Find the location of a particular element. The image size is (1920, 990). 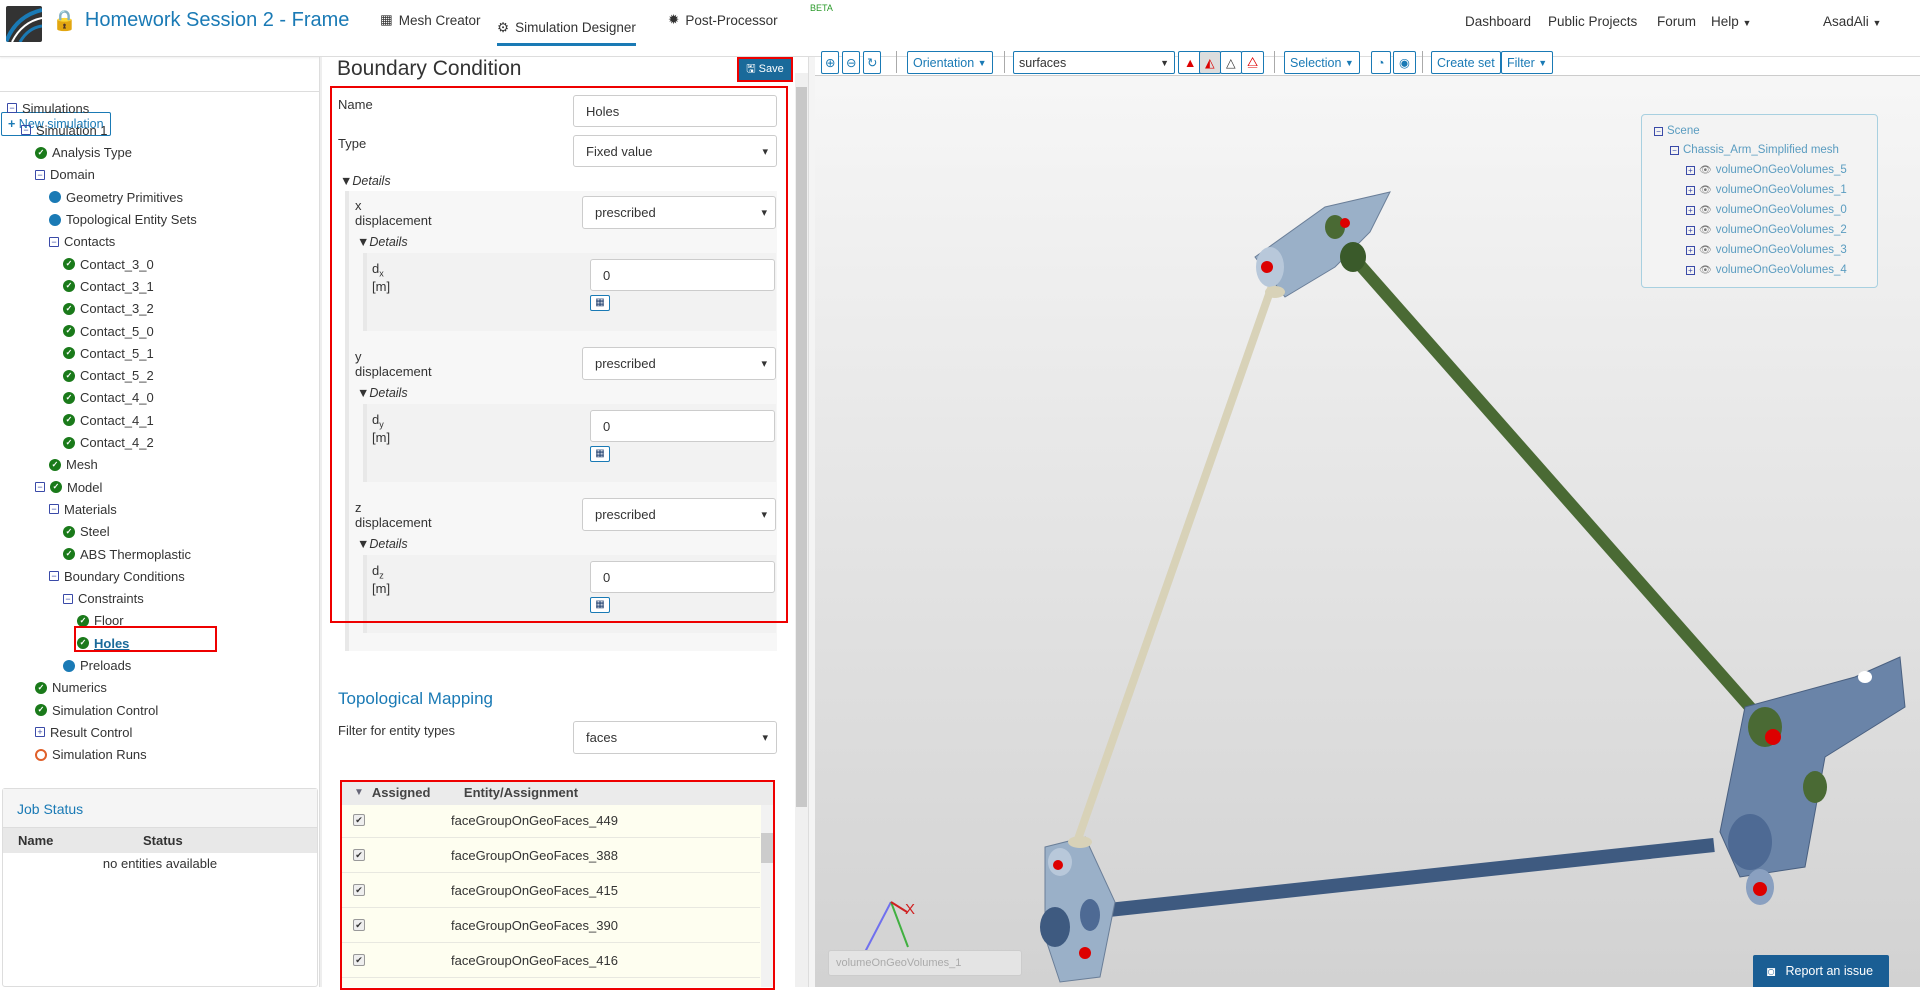

blue-rod is located at coordinates (1402, 878).